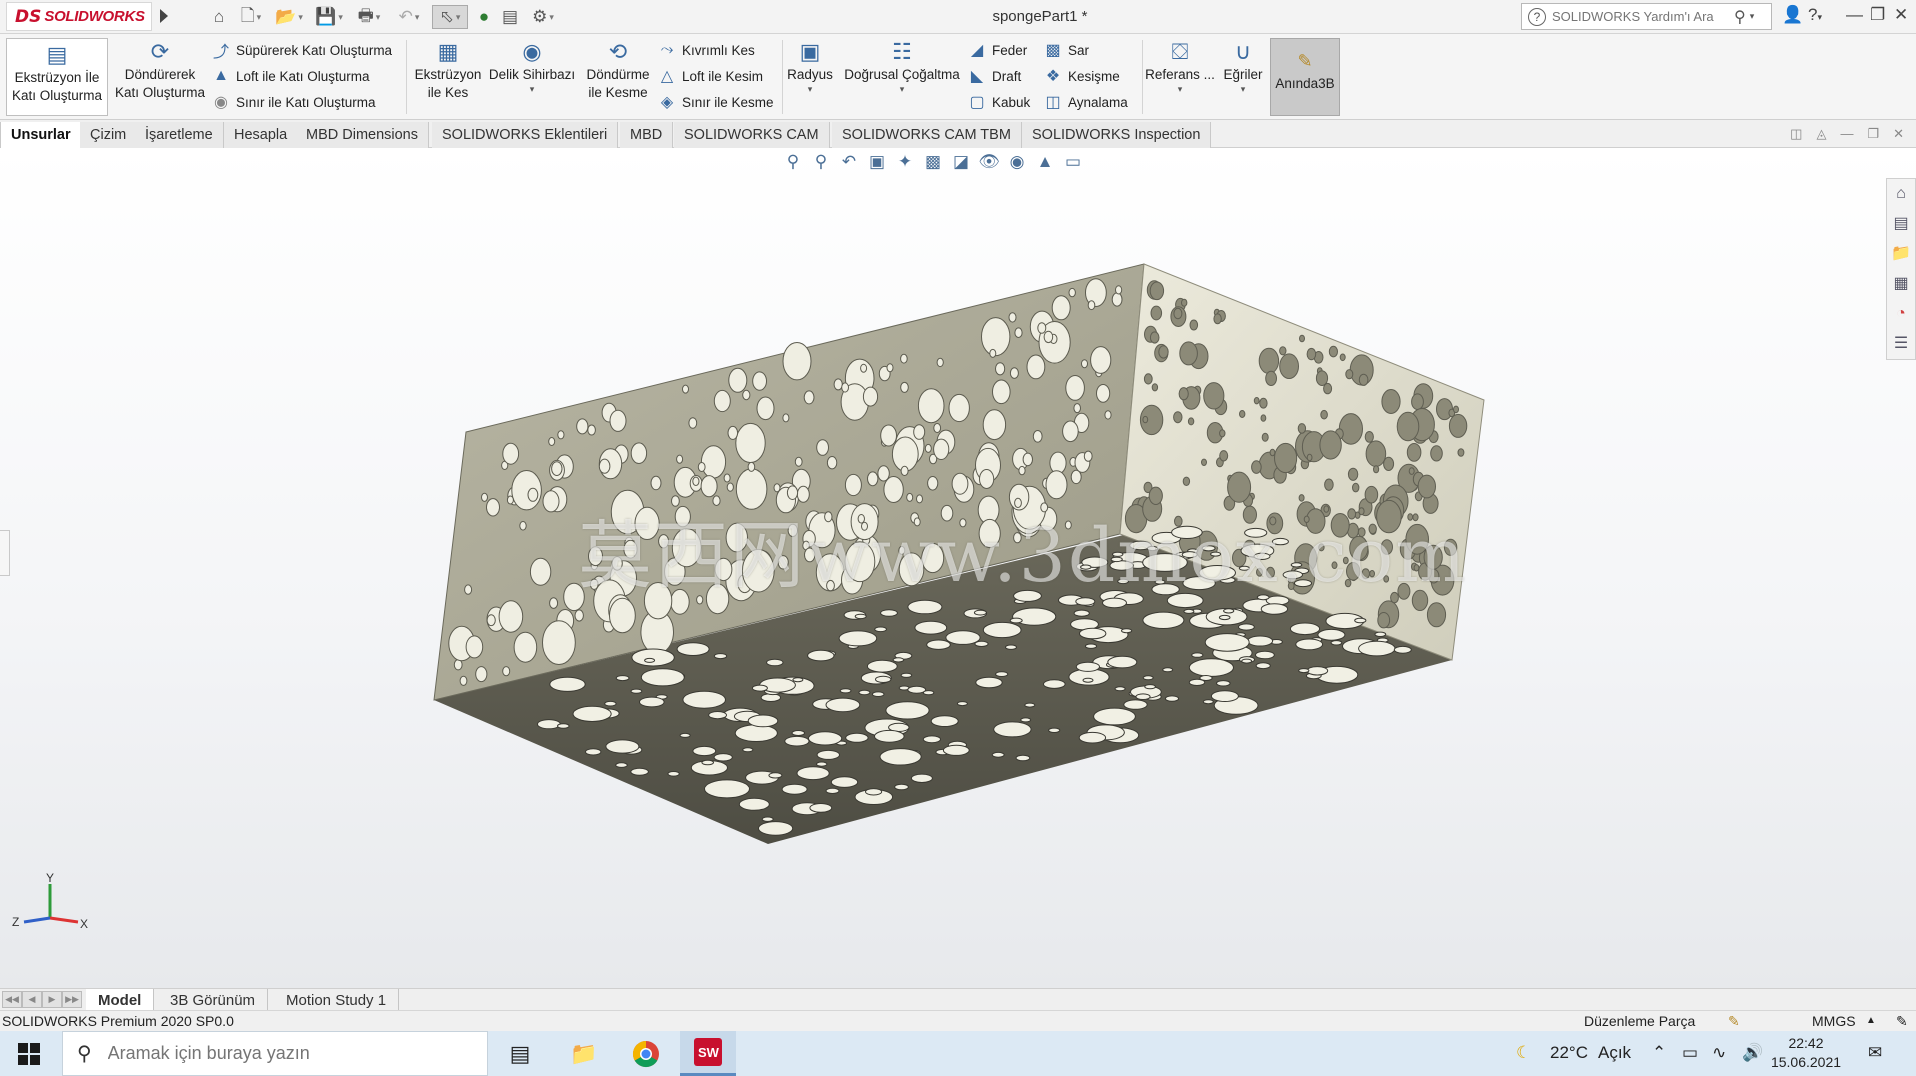  Describe the element at coordinates (120, 1000) in the screenshot. I see `tab-model: Model` at that location.